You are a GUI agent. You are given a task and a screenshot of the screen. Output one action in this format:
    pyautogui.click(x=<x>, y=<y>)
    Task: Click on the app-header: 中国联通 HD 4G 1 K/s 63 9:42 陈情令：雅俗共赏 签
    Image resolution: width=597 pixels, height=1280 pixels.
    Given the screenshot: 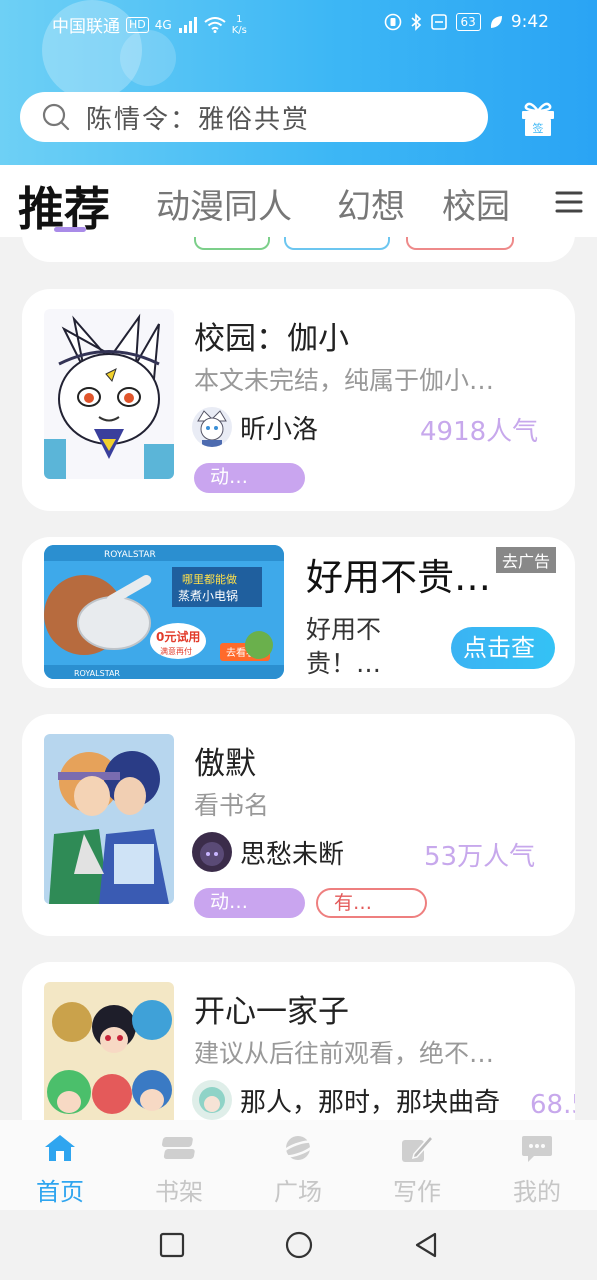 What is the action you would take?
    pyautogui.click(x=298, y=82)
    